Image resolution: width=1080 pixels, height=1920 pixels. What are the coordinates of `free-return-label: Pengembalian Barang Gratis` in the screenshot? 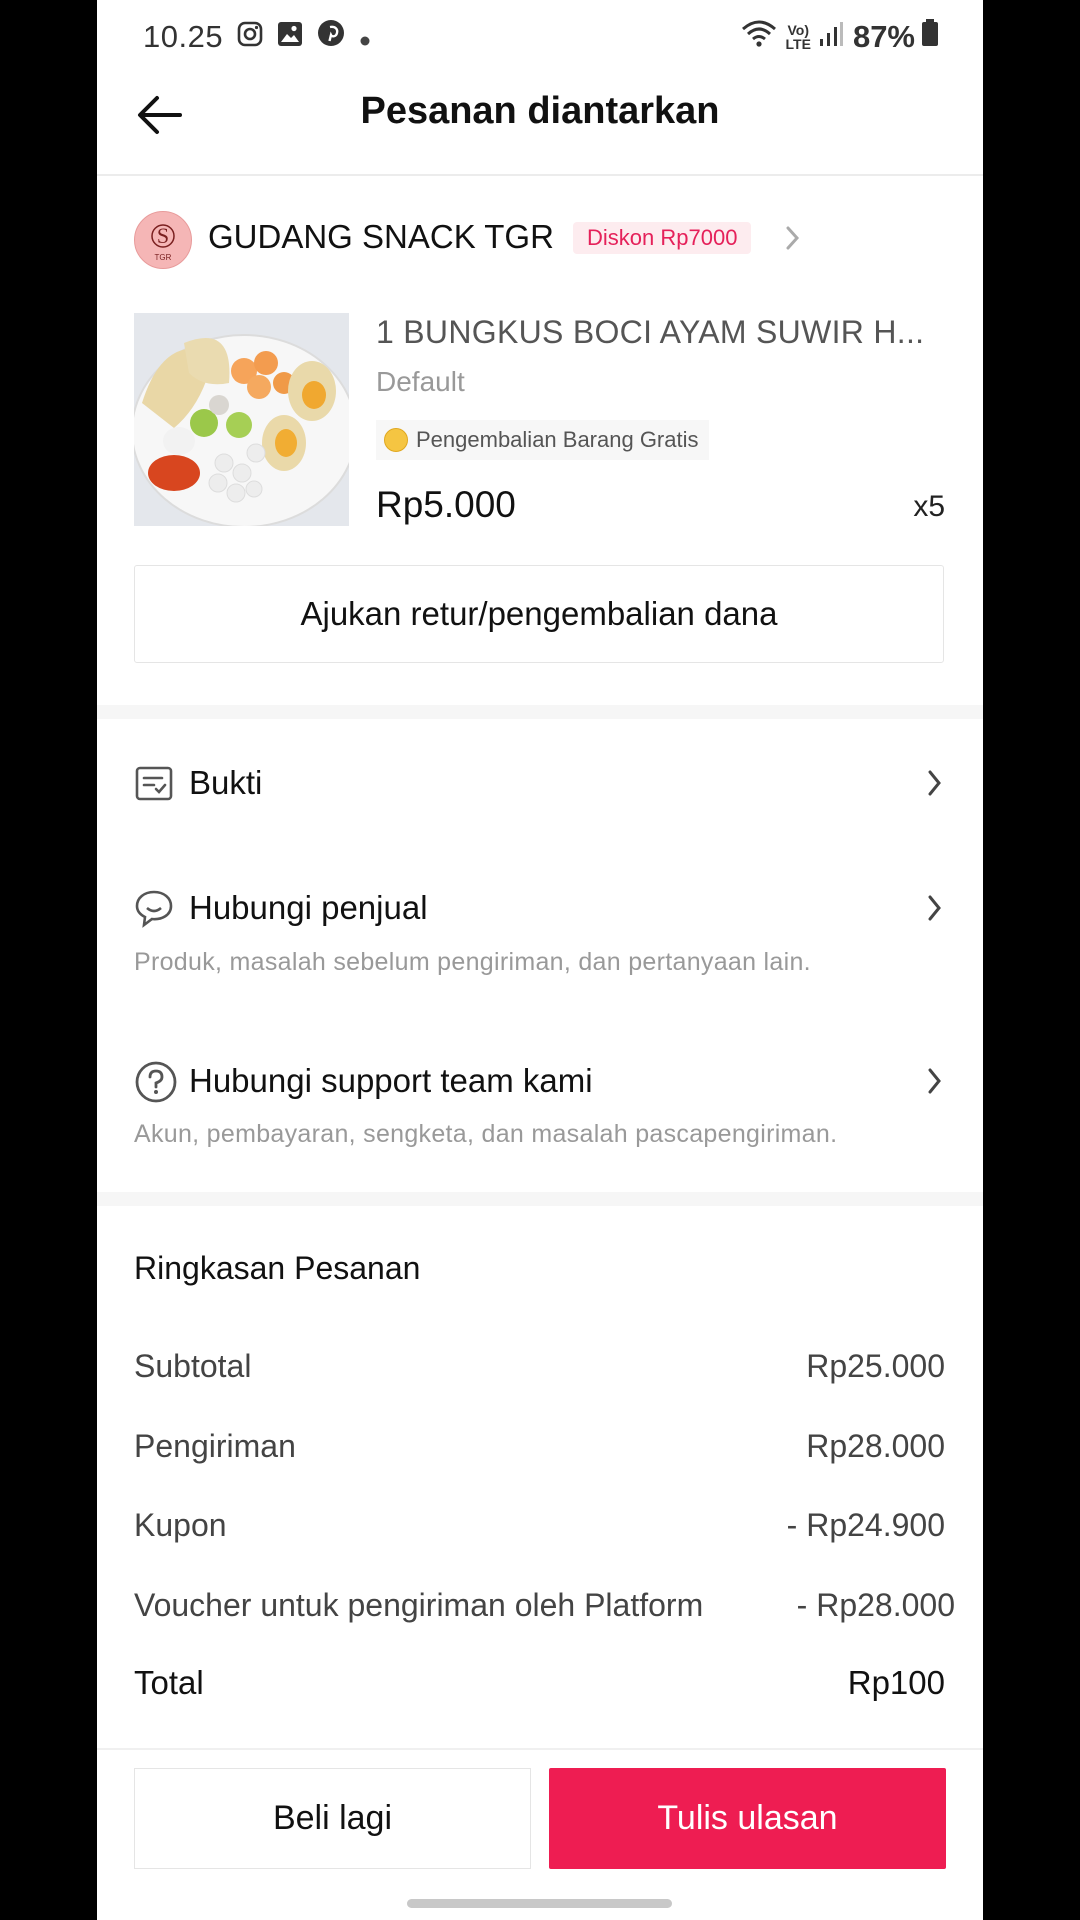 It's located at (557, 439).